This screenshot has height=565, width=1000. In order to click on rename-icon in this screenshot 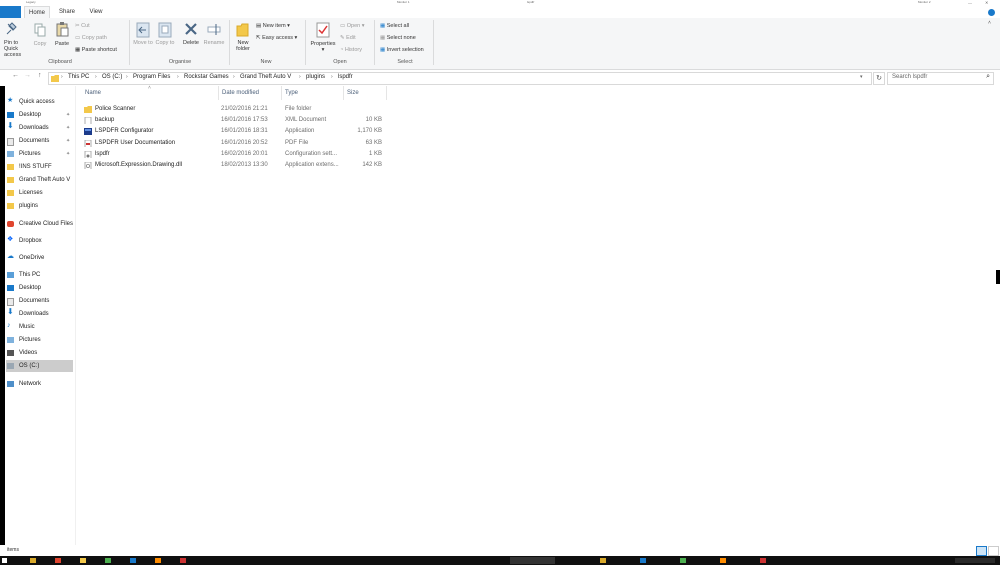, I will do `click(214, 29)`.